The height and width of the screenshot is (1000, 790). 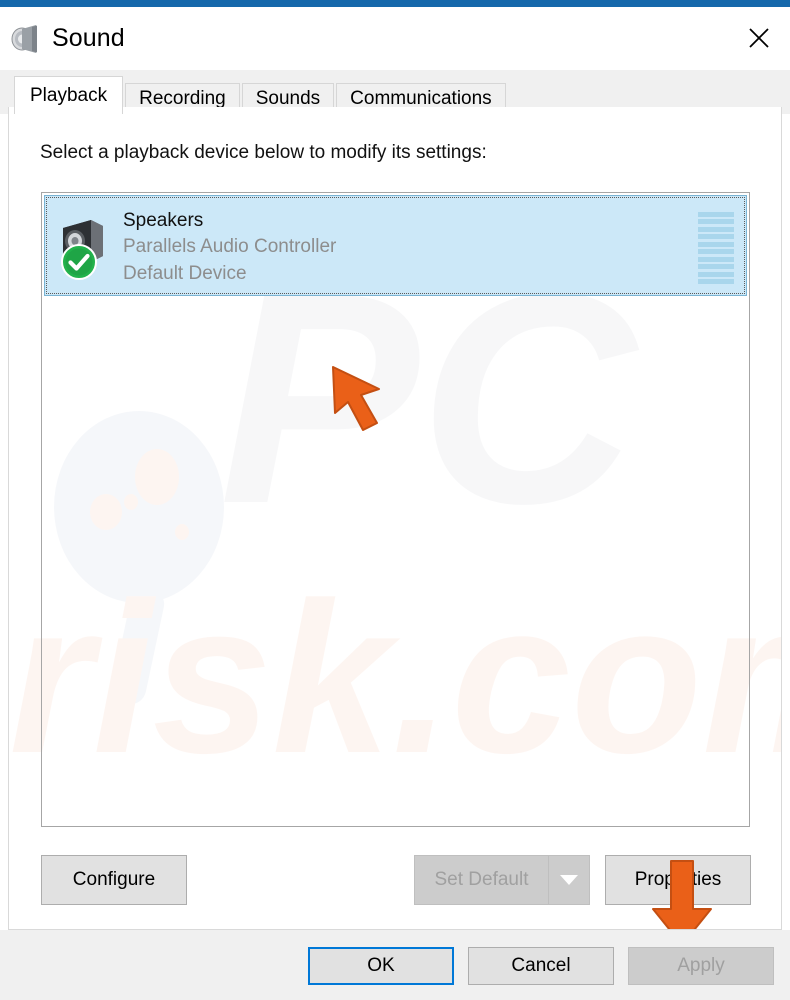 What do you see at coordinates (716, 248) in the screenshot?
I see `volume-meter` at bounding box center [716, 248].